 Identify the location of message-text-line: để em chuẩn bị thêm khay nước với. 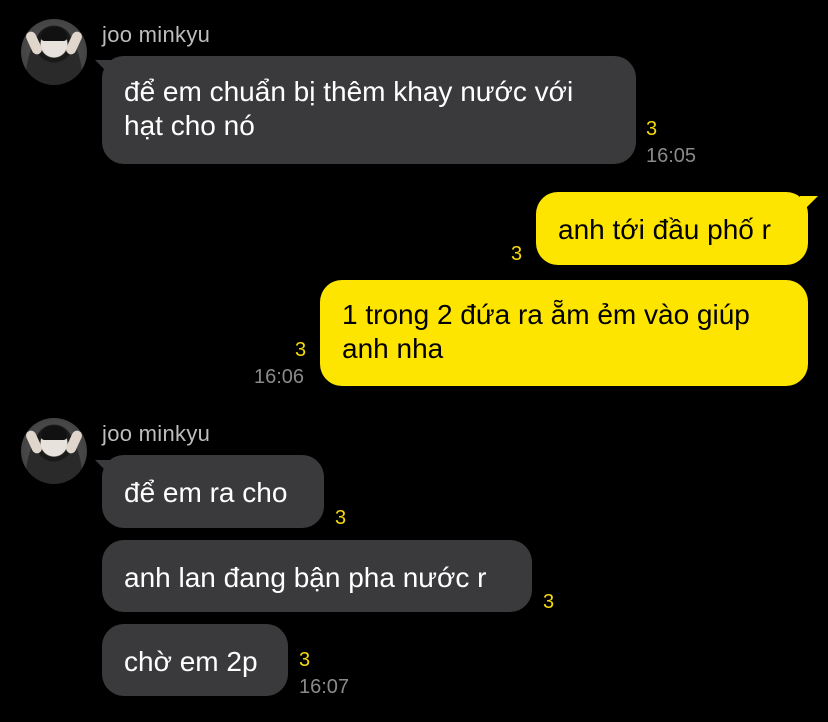
(349, 91).